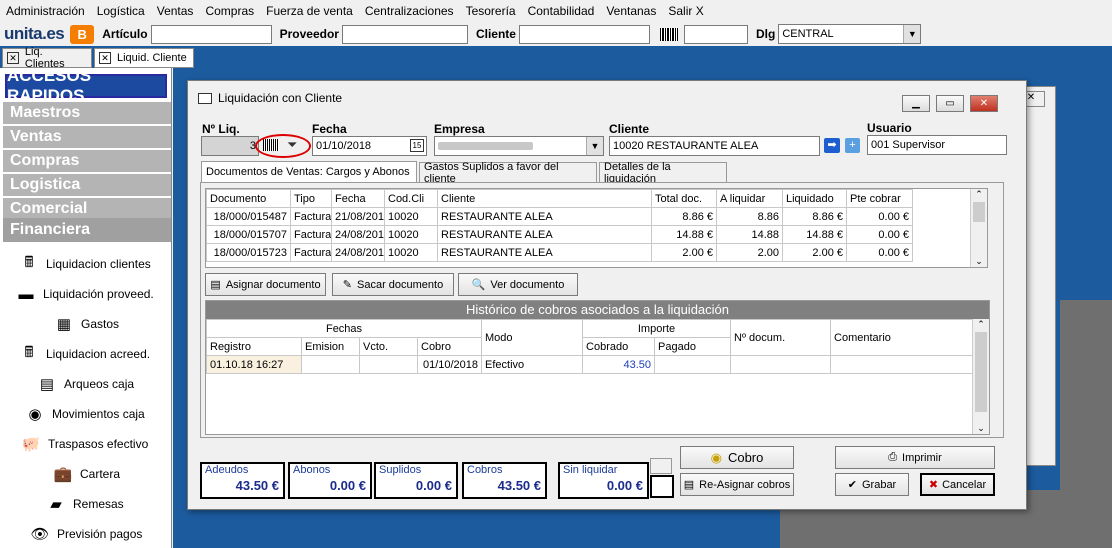  I want to click on arrow-right-icon: ➡, so click(832, 145).